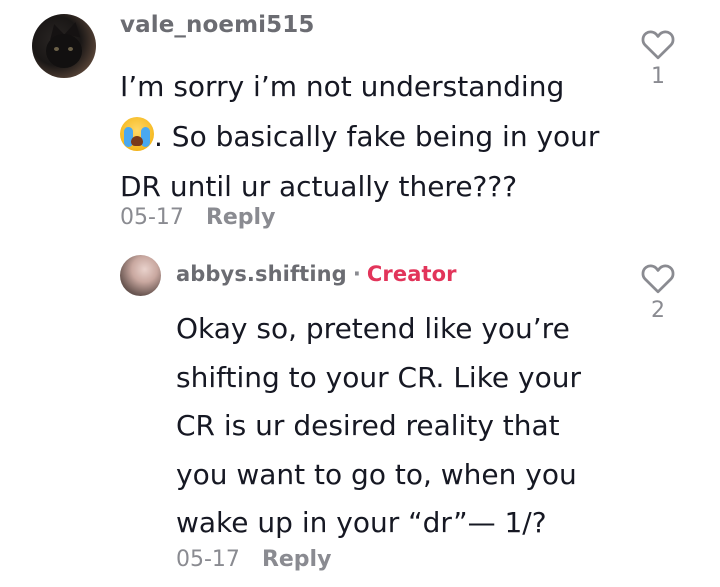 The image size is (720, 587). I want to click on reply-date: 05-17, so click(208, 559).